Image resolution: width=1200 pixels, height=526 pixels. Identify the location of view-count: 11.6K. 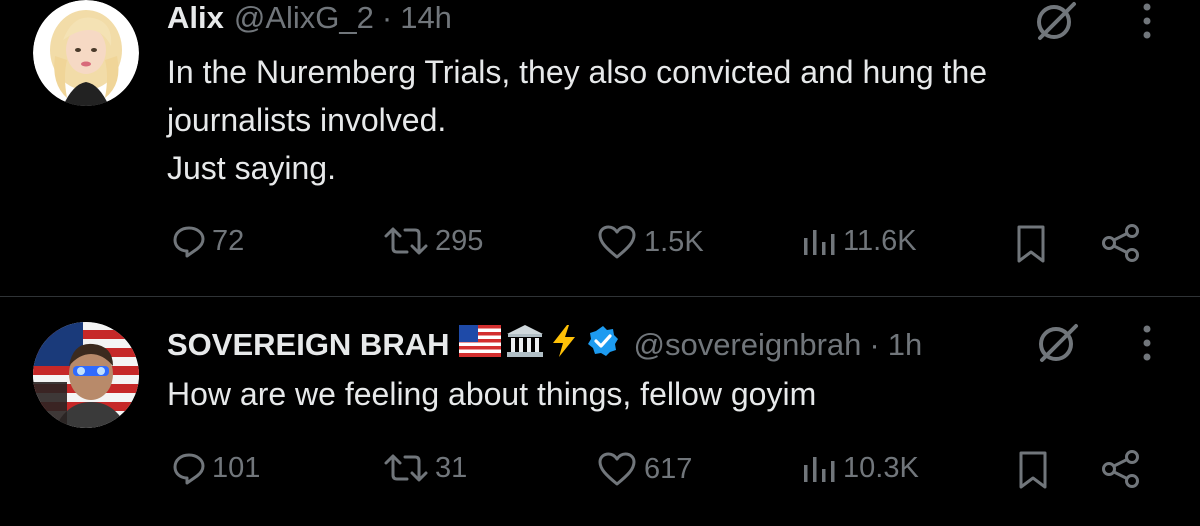
(880, 240).